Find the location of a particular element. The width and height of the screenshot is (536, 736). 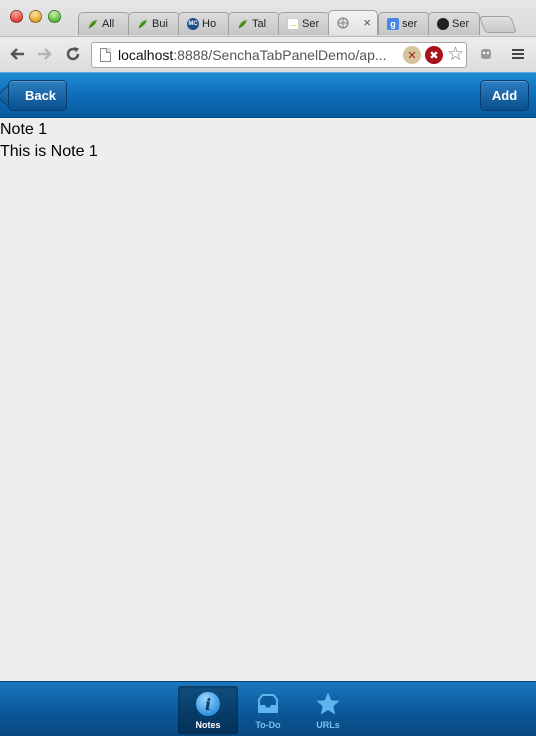

browser-tab: → Ser is located at coordinates (304, 23).